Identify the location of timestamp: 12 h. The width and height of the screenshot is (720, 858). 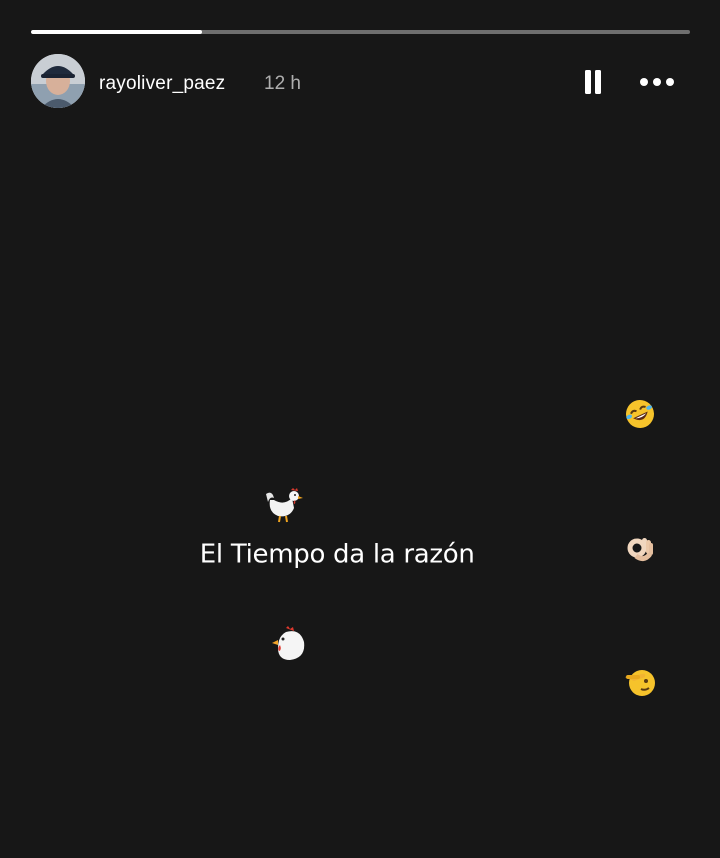
(282, 83).